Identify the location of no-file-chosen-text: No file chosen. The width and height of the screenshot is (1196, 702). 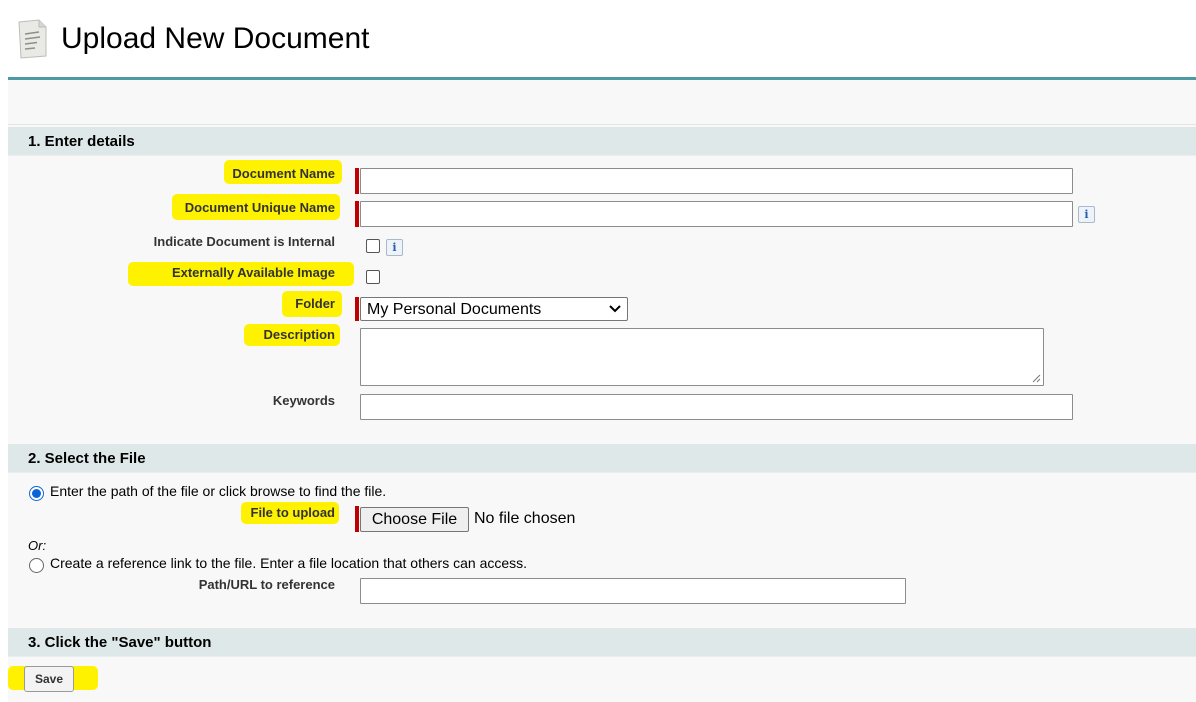
(525, 518).